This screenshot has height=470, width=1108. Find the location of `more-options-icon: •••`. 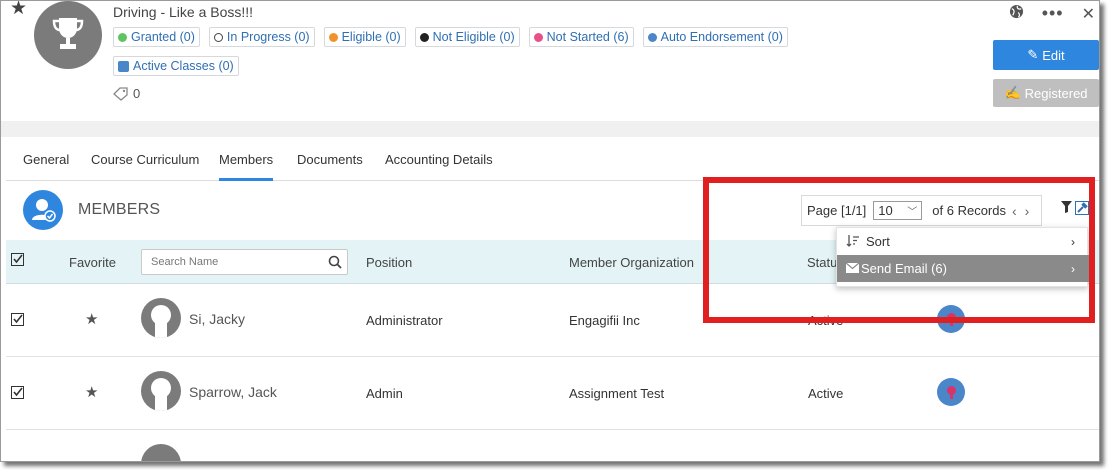

more-options-icon: ••• is located at coordinates (1053, 13).